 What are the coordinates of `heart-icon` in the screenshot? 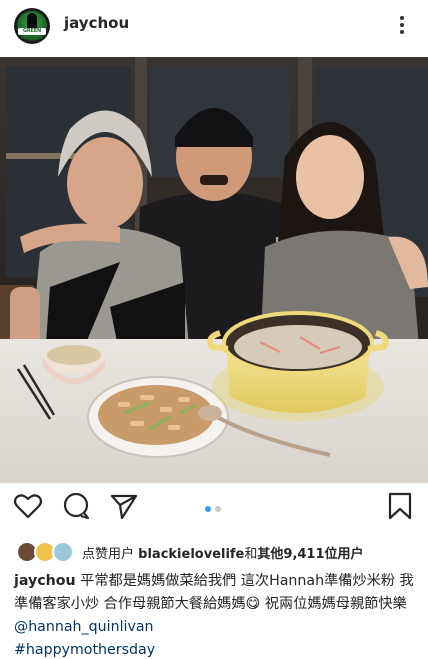 It's located at (28, 506).